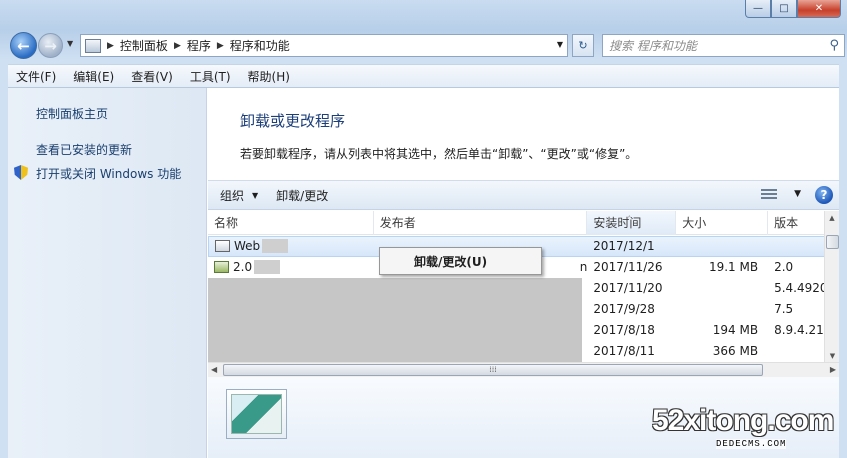  What do you see at coordinates (560, 44) in the screenshot?
I see `address-dropdown-icon: ▼` at bounding box center [560, 44].